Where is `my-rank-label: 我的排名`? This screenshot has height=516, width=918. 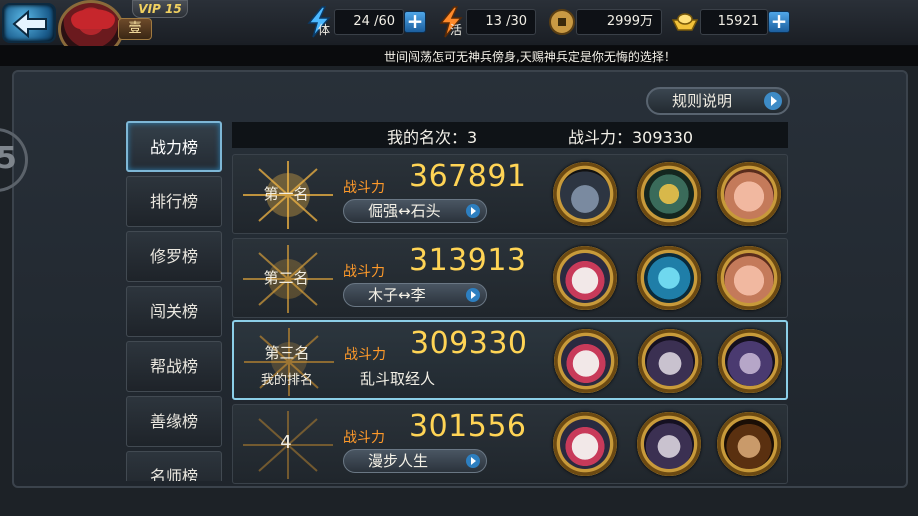
my-rank-label: 我的排名 is located at coordinates (286, 380).